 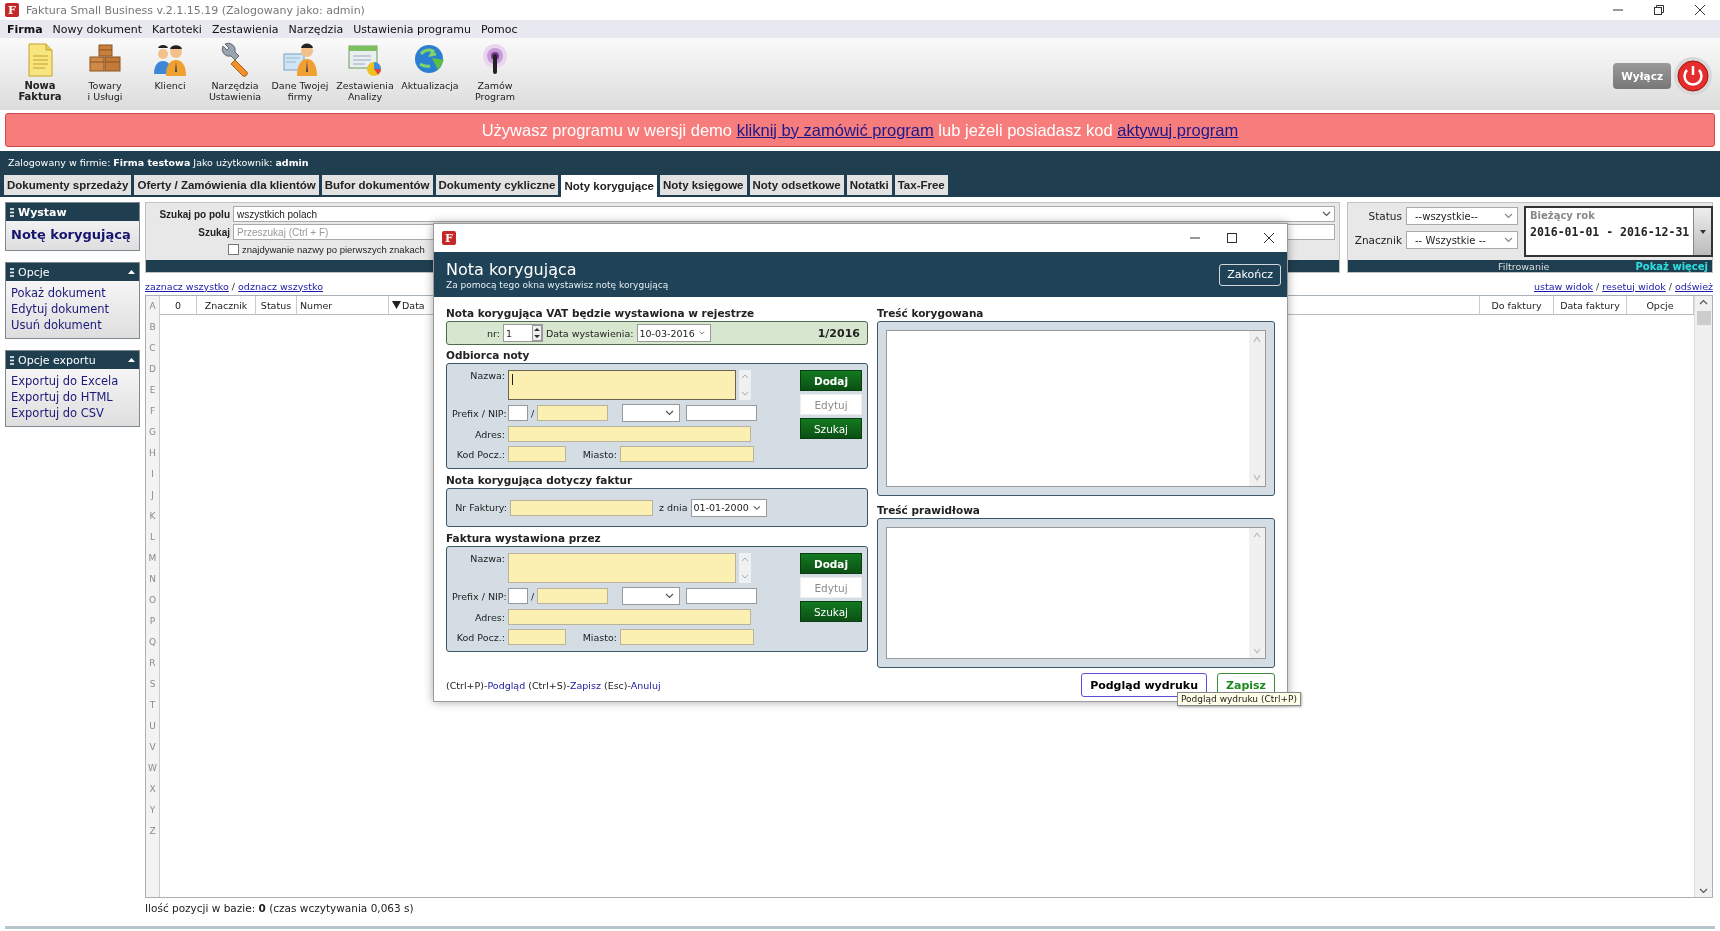 What do you see at coordinates (412, 29) in the screenshot?
I see `menu-item: Ustawienia programu` at bounding box center [412, 29].